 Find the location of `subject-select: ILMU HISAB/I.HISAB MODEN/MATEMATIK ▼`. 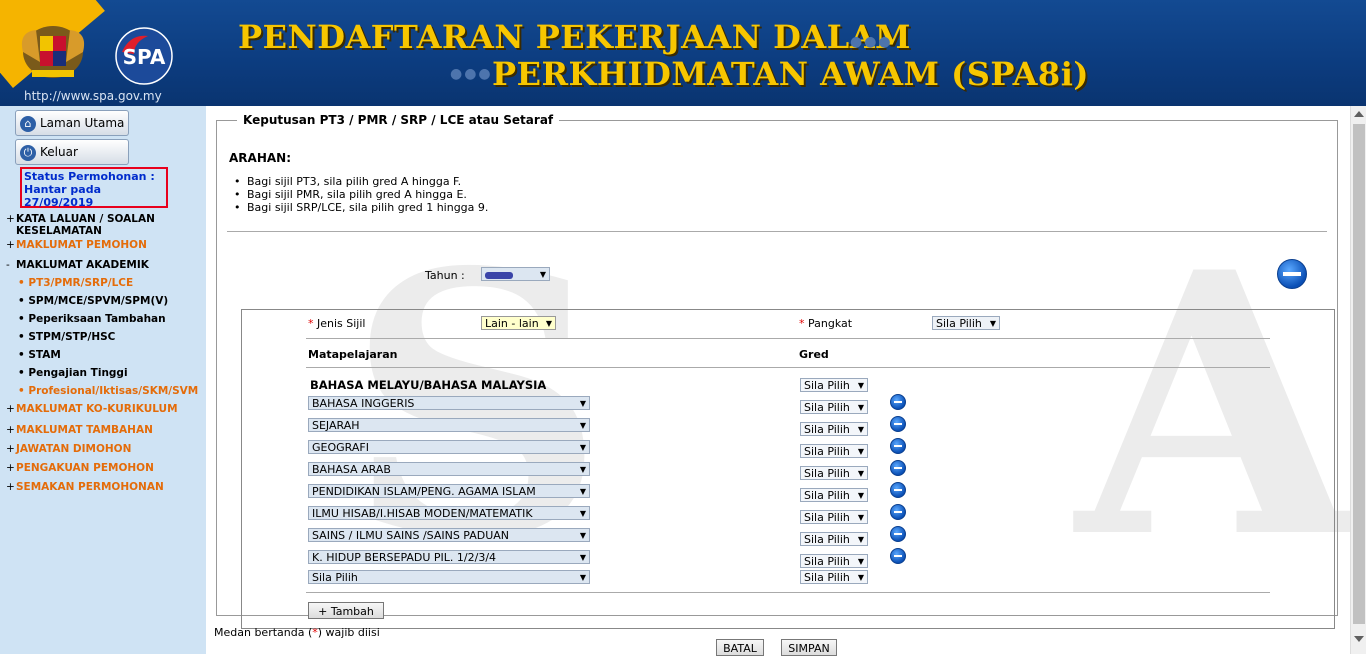

subject-select: ILMU HISAB/I.HISAB MODEN/MATEMATIK ▼ is located at coordinates (449, 513).